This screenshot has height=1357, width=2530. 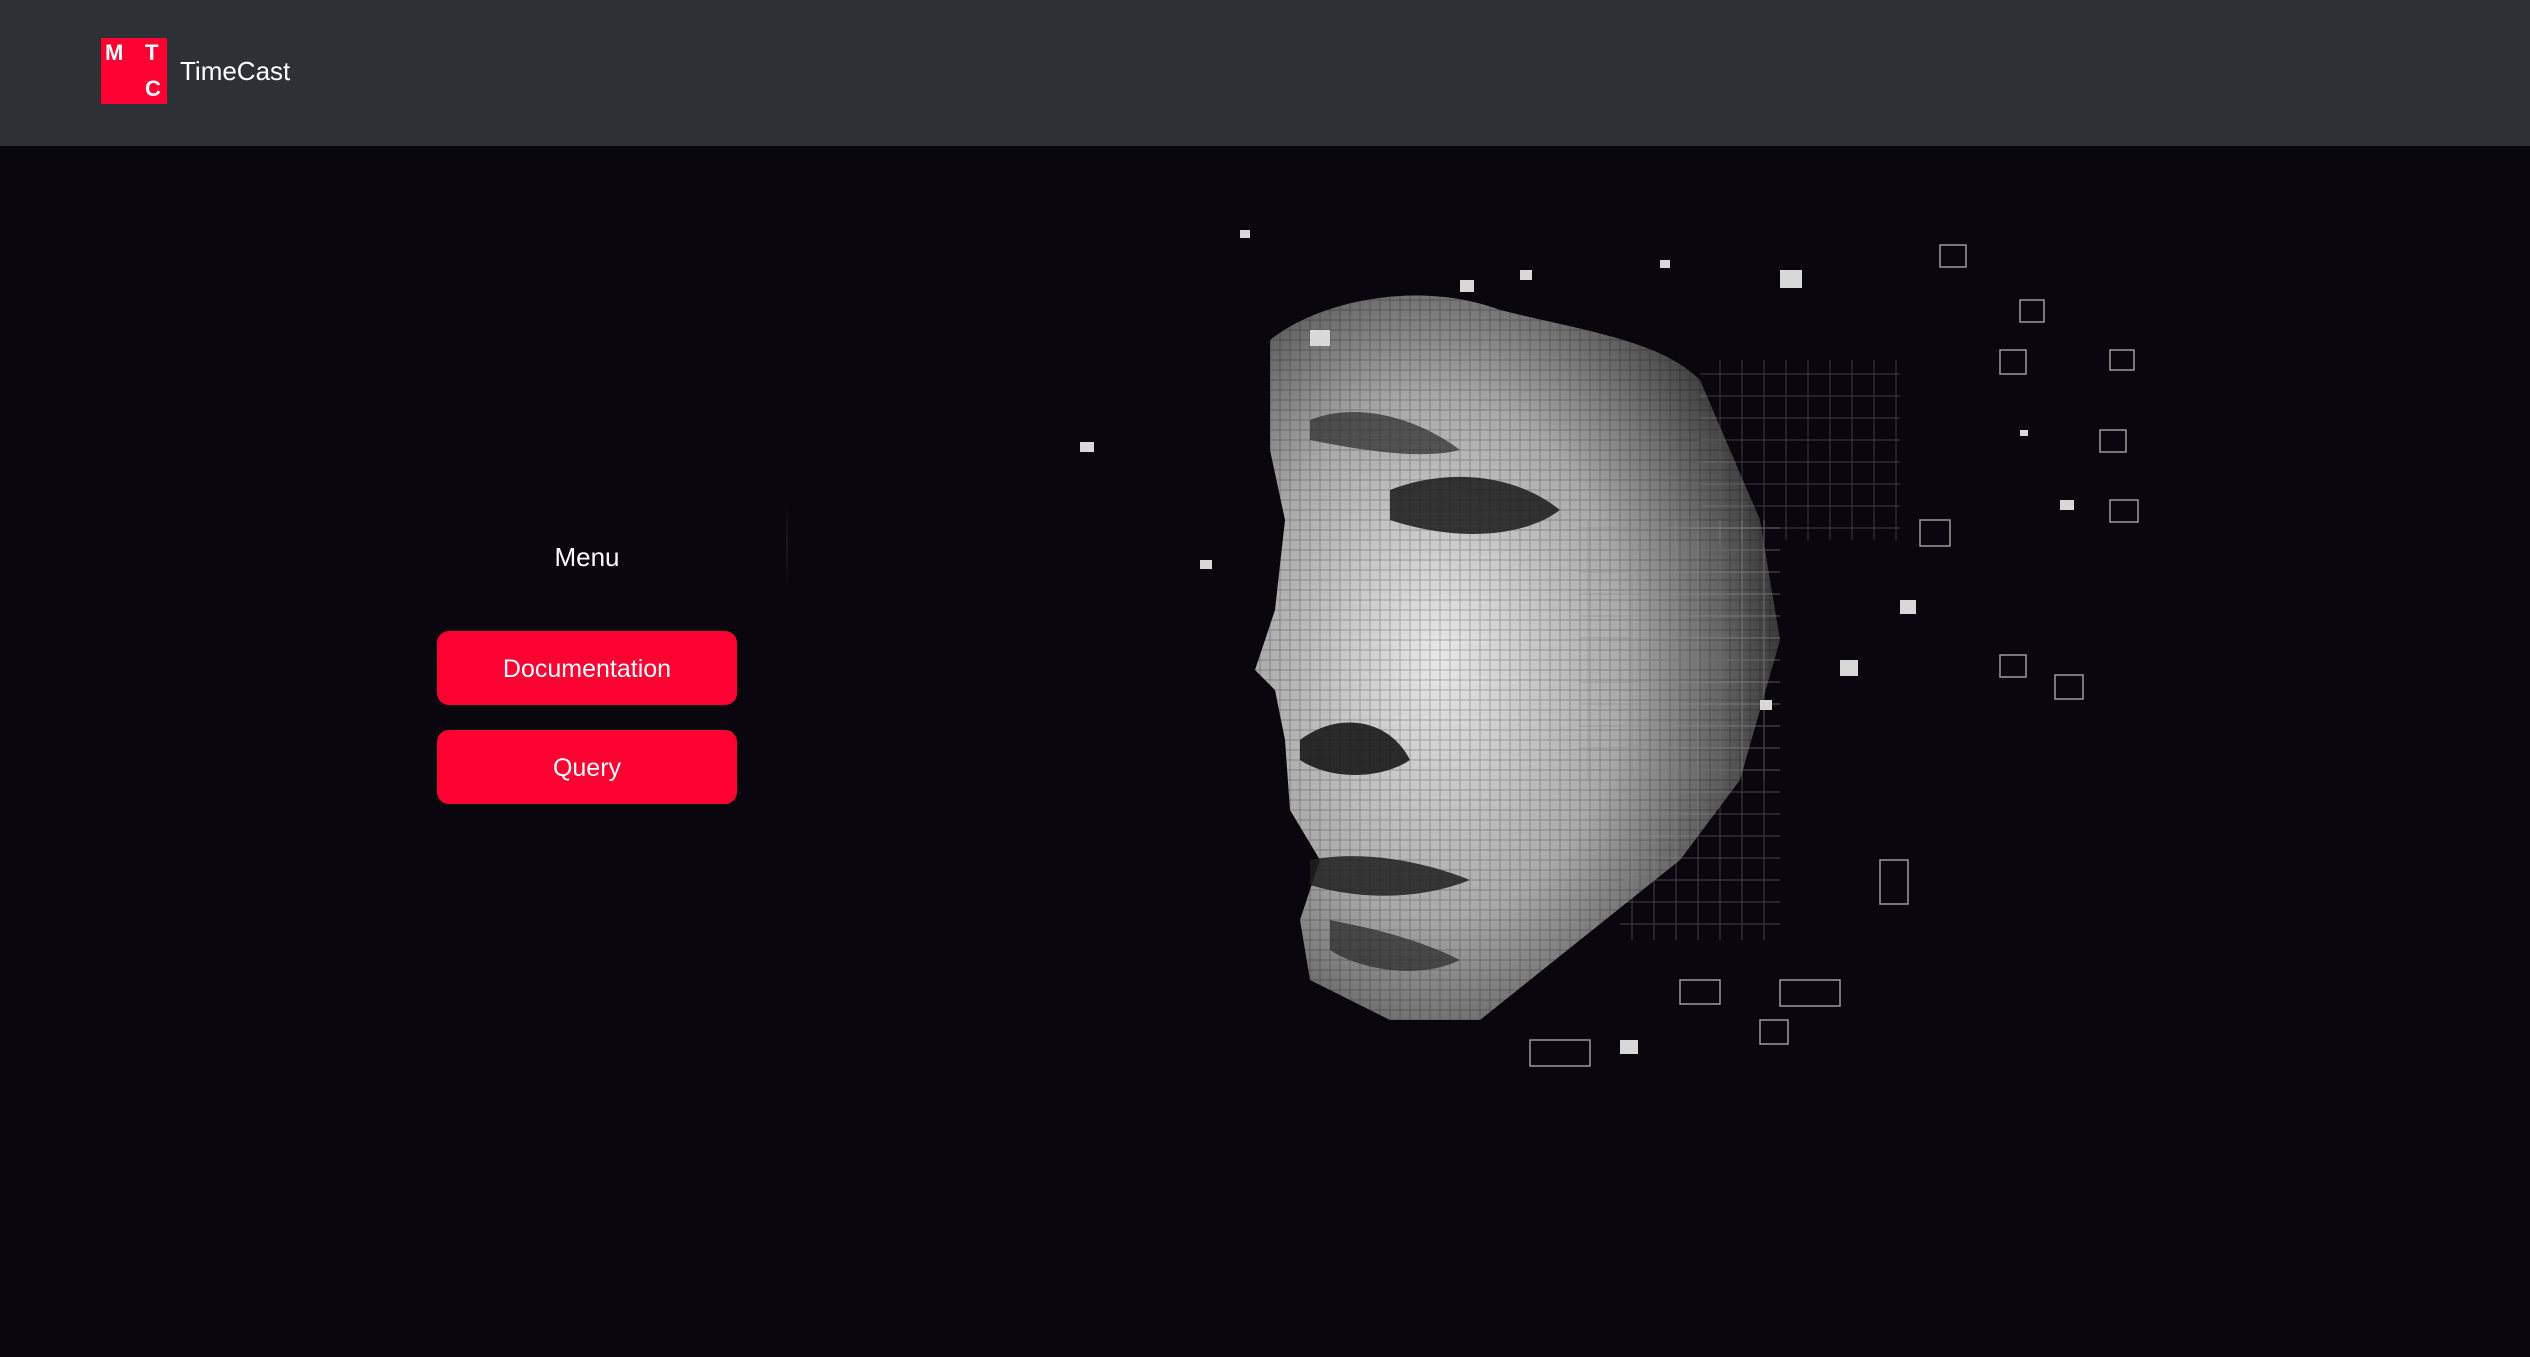 I want to click on top-bar: М Т С TimeCast, so click(x=1265, y=73).